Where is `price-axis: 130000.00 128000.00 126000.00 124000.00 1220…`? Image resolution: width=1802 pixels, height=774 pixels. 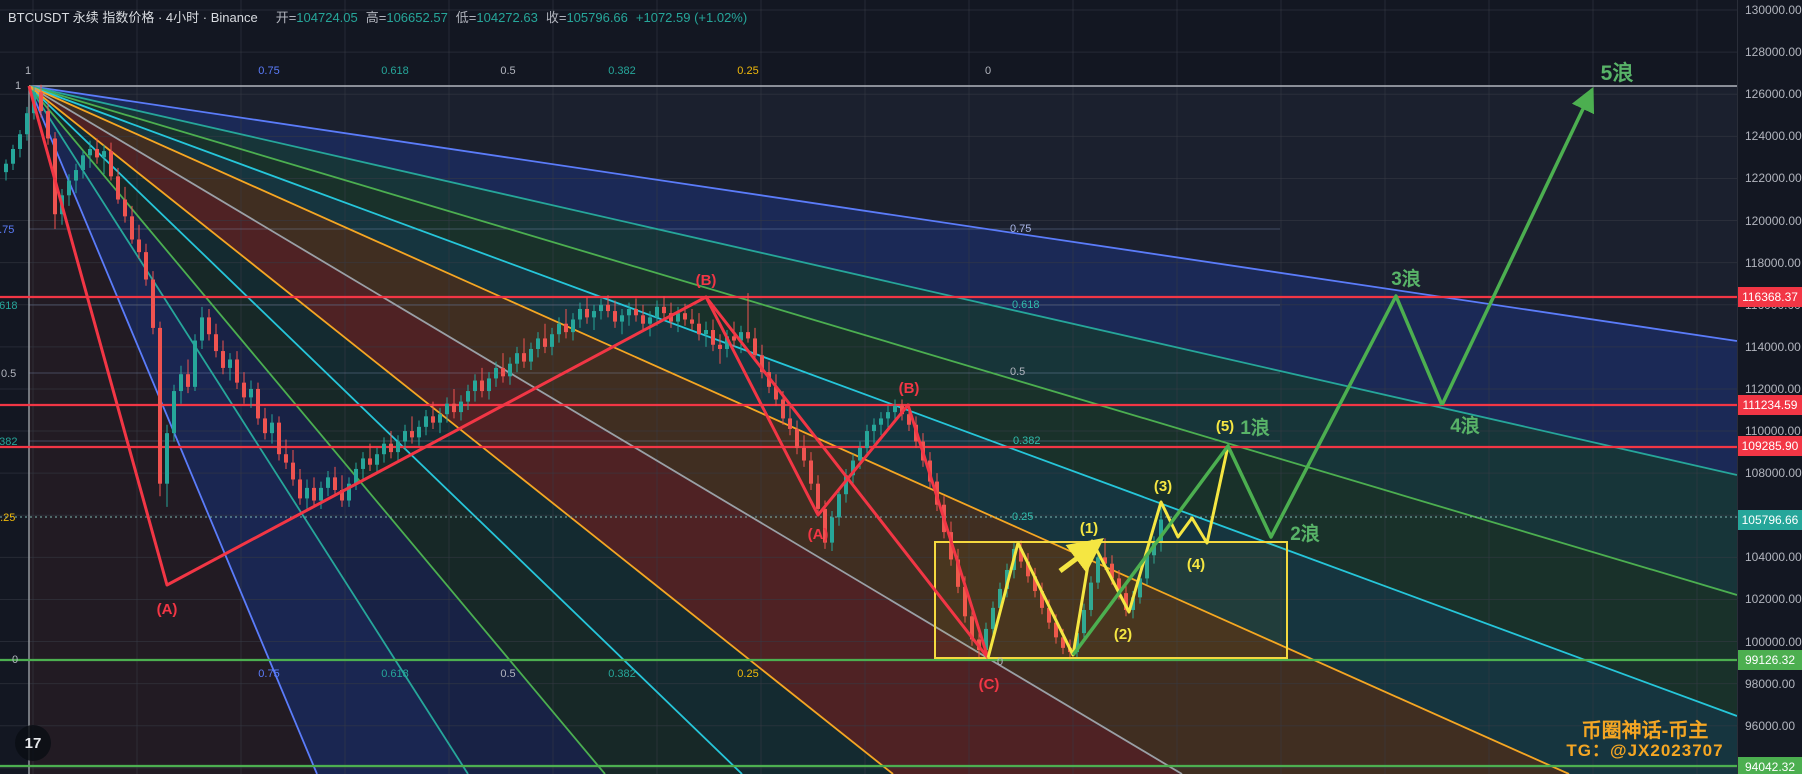 price-axis: 130000.00 128000.00 126000.00 124000.00 1220… is located at coordinates (1769, 387).